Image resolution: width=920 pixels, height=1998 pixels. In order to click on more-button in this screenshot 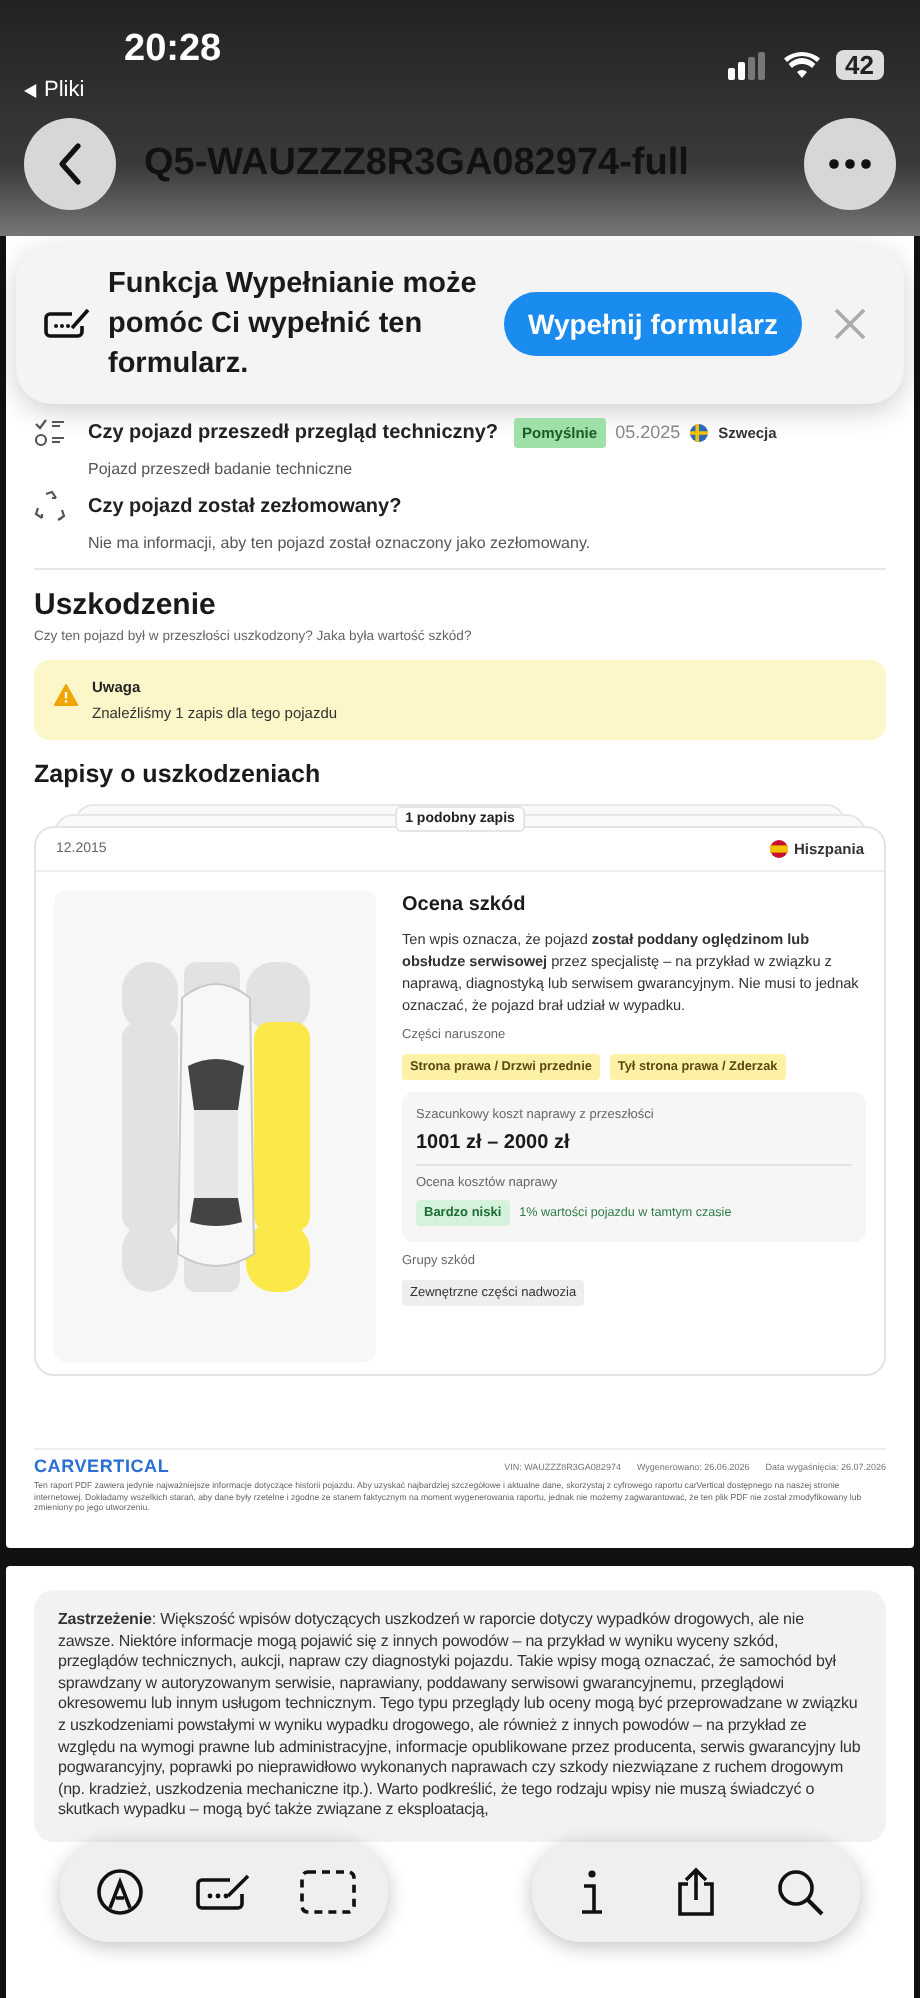, I will do `click(850, 164)`.